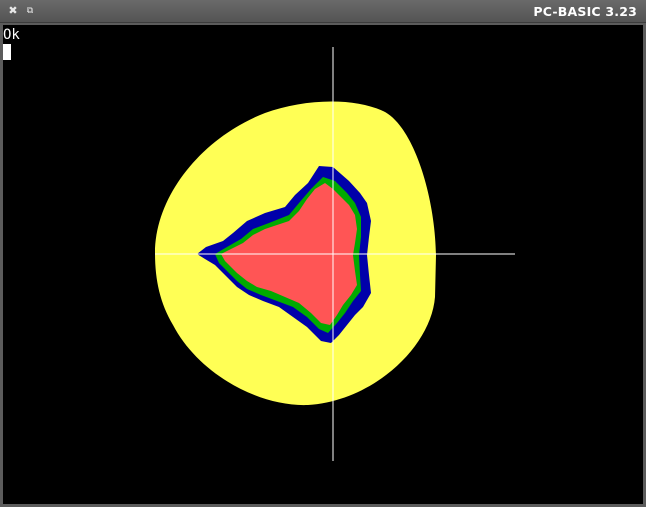 This screenshot has height=507, width=646. What do you see at coordinates (13, 11) in the screenshot?
I see `close-icon: ✖` at bounding box center [13, 11].